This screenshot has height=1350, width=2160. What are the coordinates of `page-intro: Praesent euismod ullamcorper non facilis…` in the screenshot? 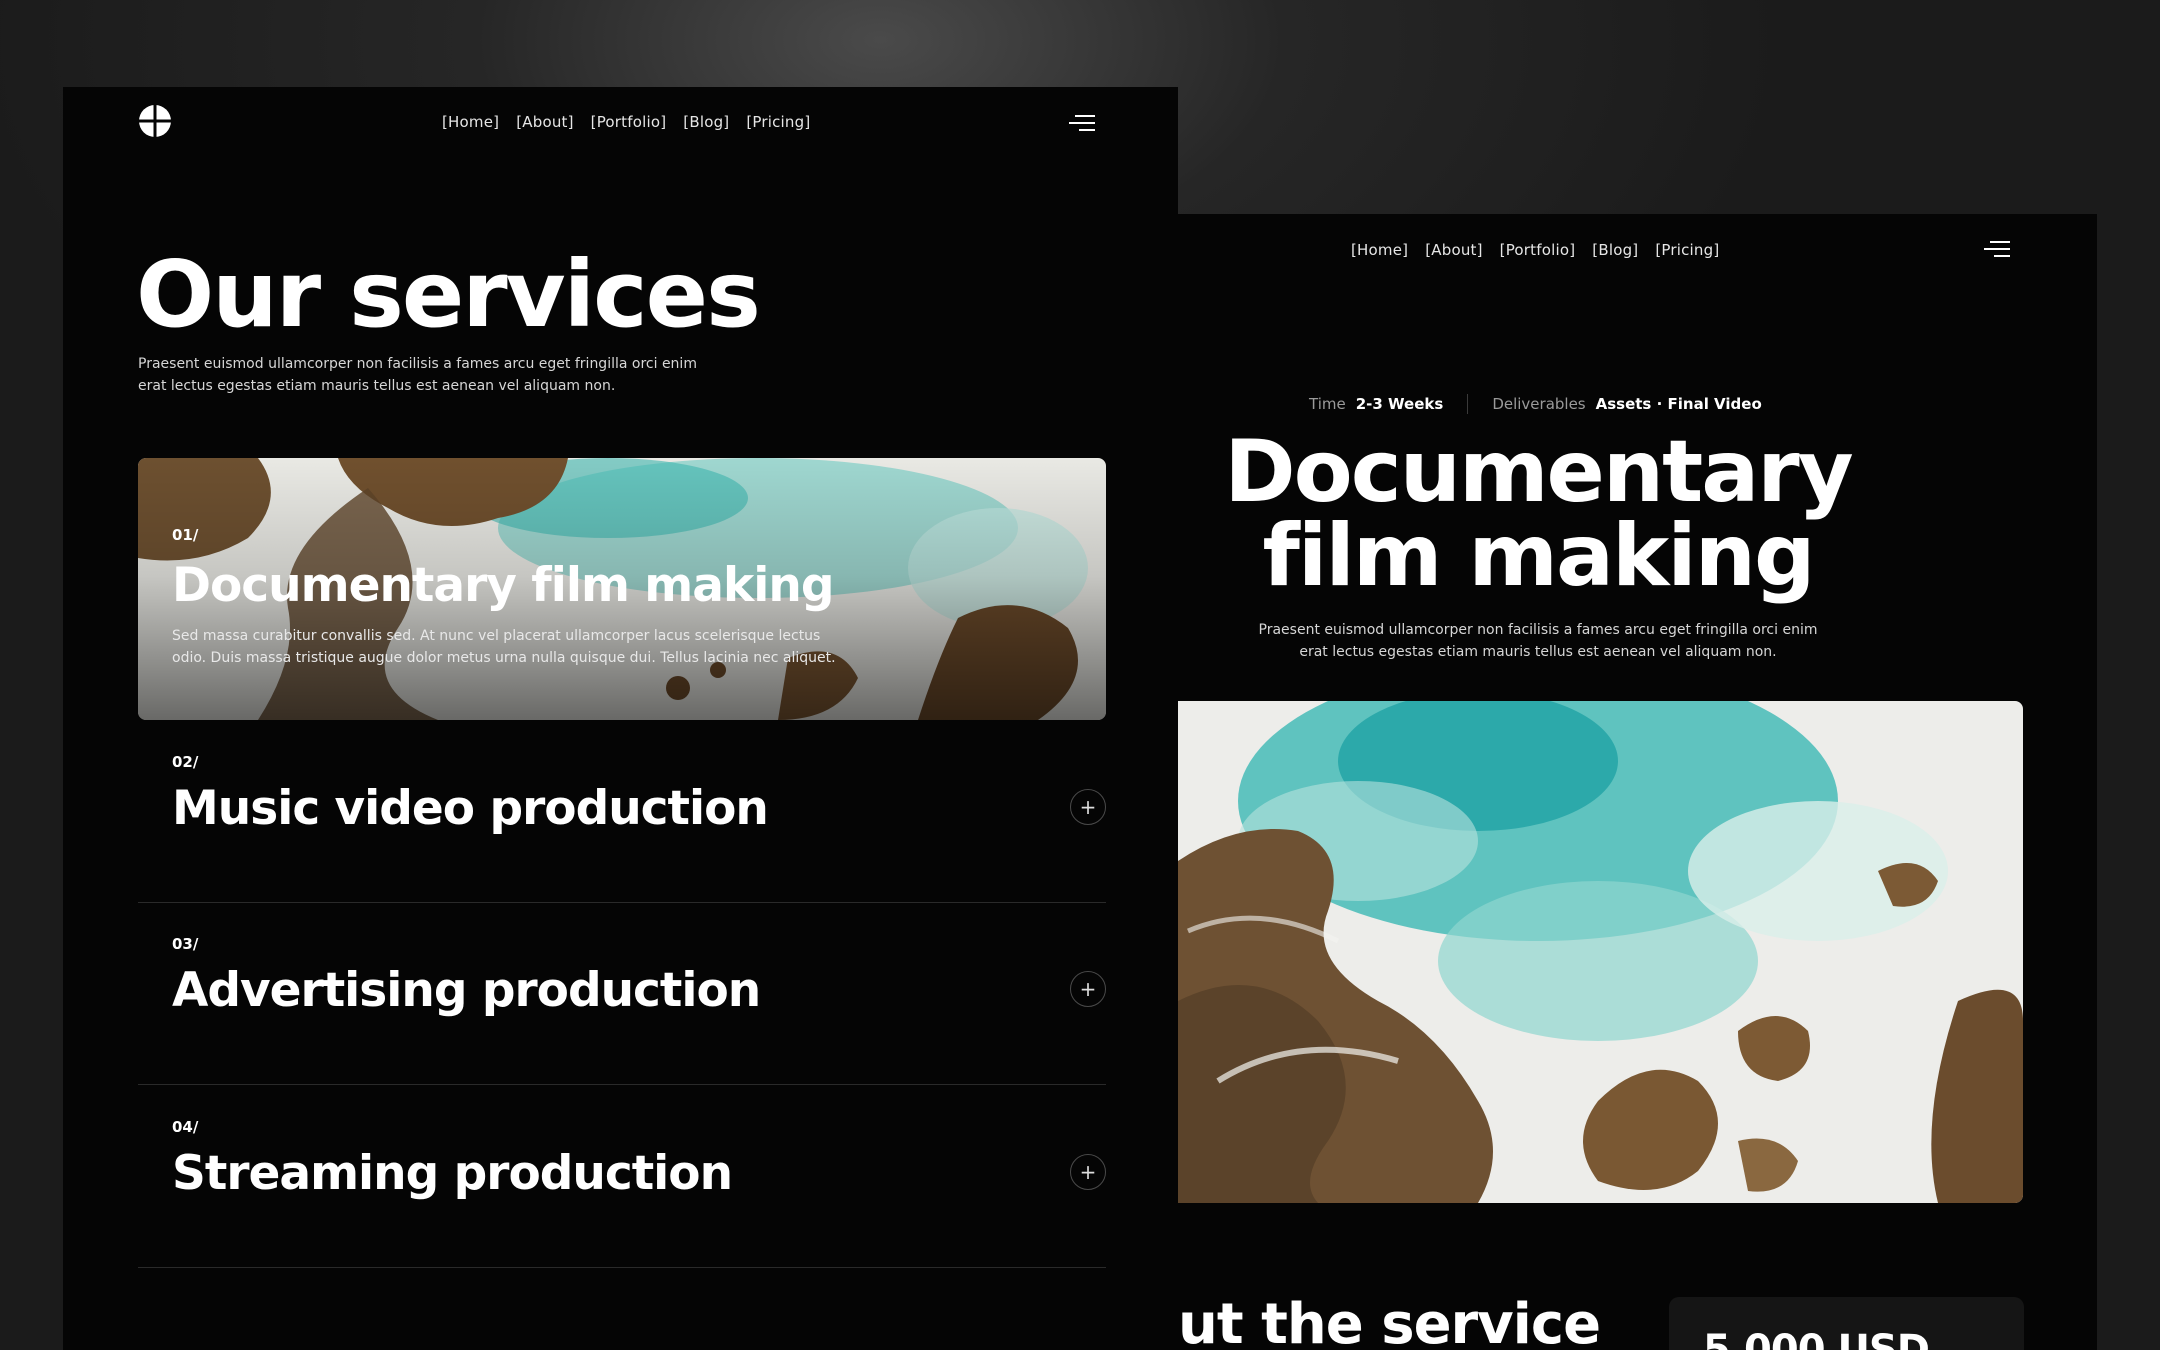 It's located at (417, 375).